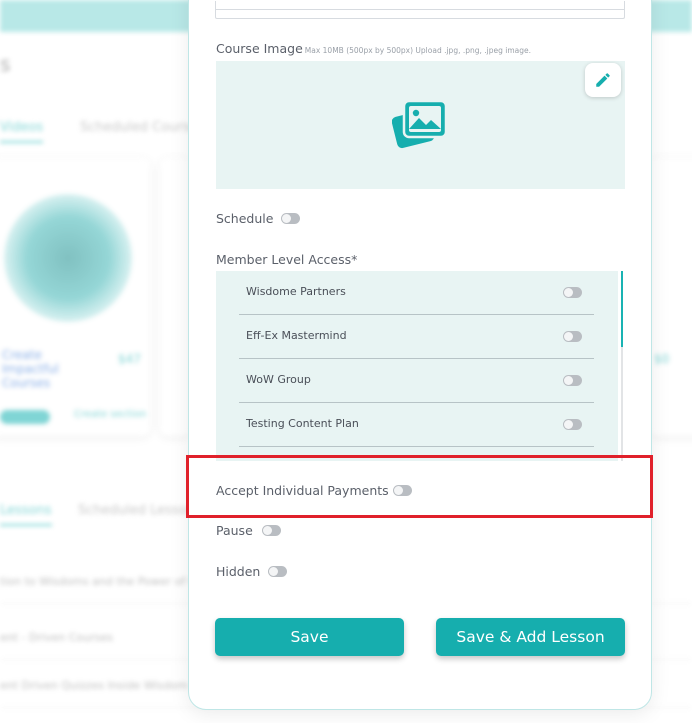 The image size is (692, 723). What do you see at coordinates (287, 259) in the screenshot?
I see `member-level-label: Member Level Access*` at bounding box center [287, 259].